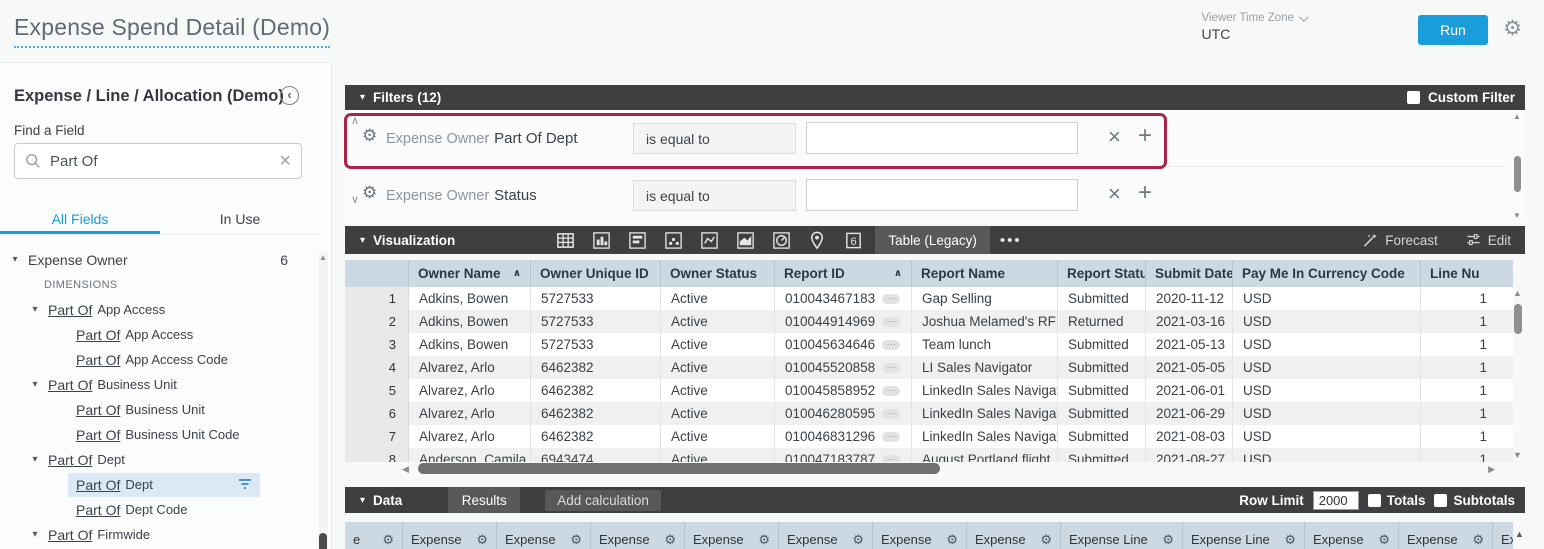  Describe the element at coordinates (565, 240) in the screenshot. I see `table-icon` at that location.